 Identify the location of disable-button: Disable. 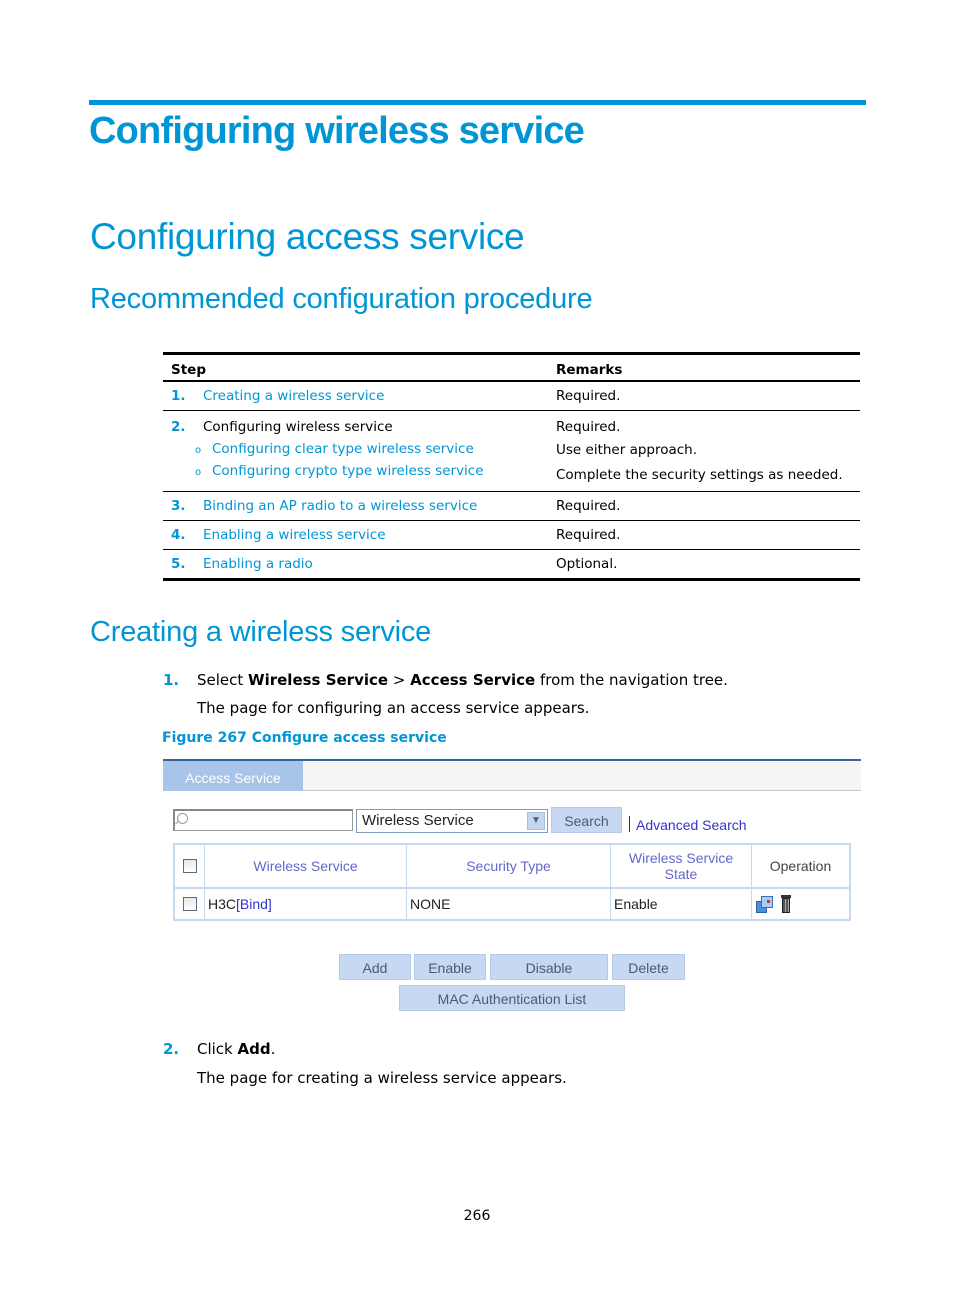
(549, 967).